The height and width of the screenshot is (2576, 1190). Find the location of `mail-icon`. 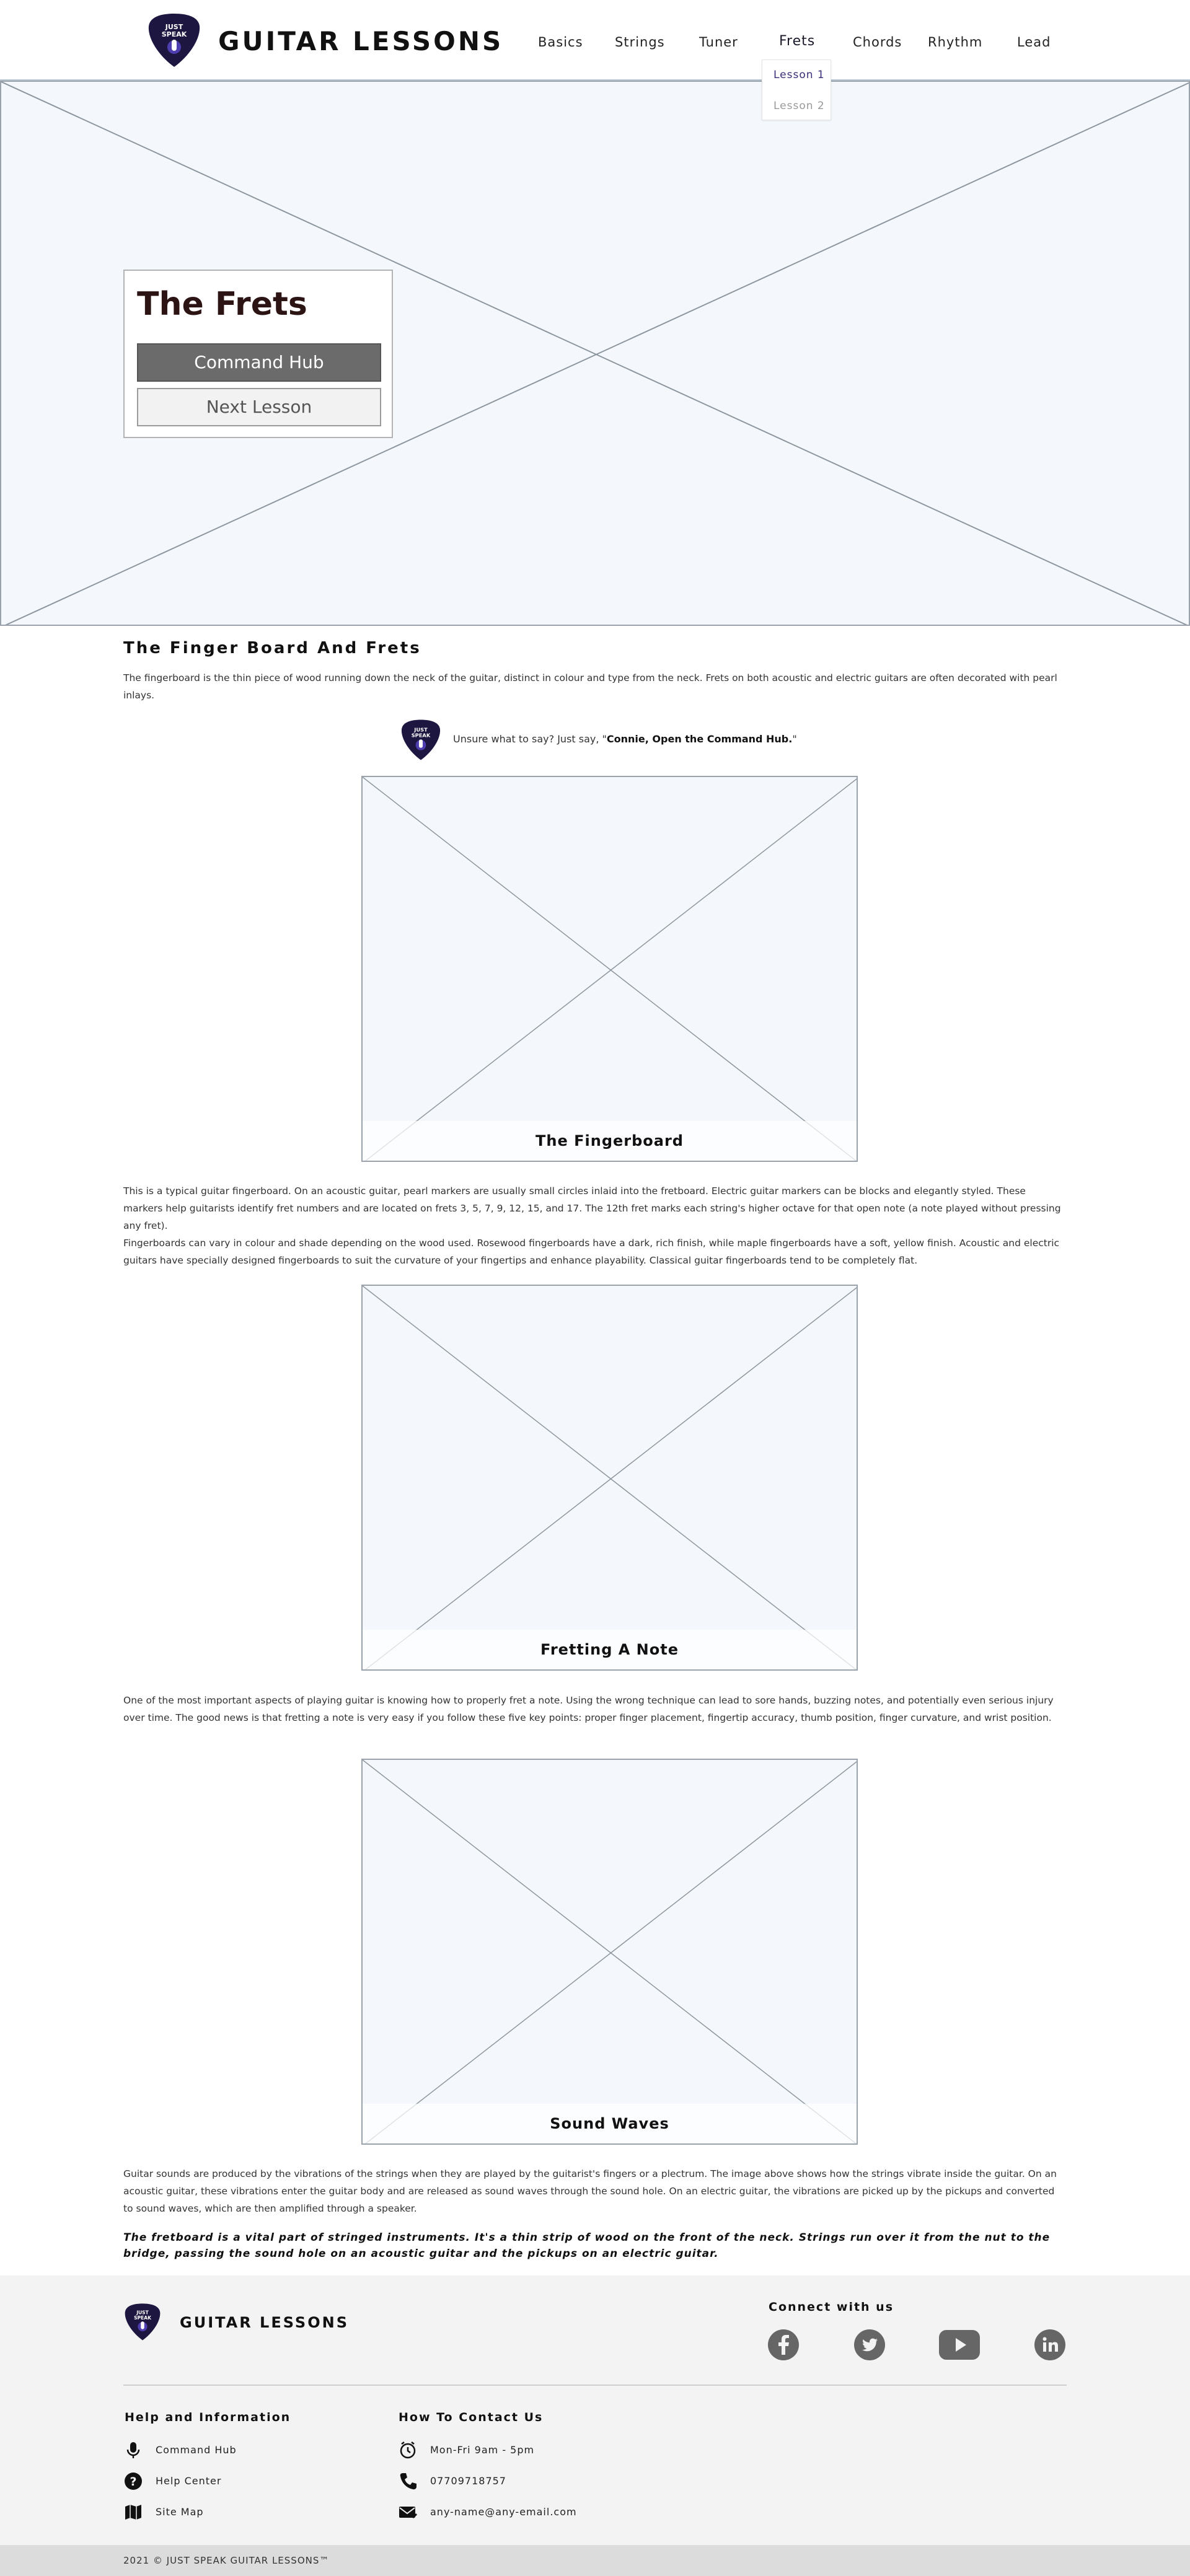

mail-icon is located at coordinates (408, 2513).